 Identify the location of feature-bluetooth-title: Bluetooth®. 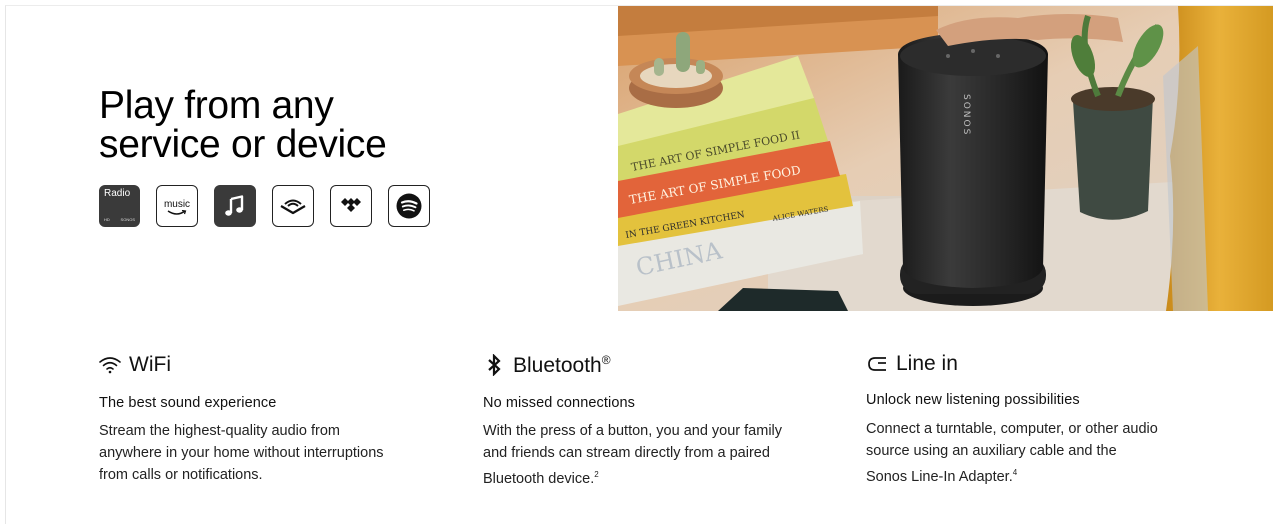
(562, 365).